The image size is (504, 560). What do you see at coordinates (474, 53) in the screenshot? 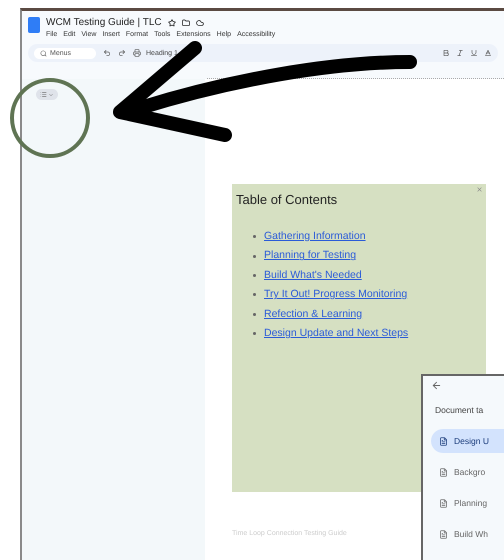
I see `underline-icon` at bounding box center [474, 53].